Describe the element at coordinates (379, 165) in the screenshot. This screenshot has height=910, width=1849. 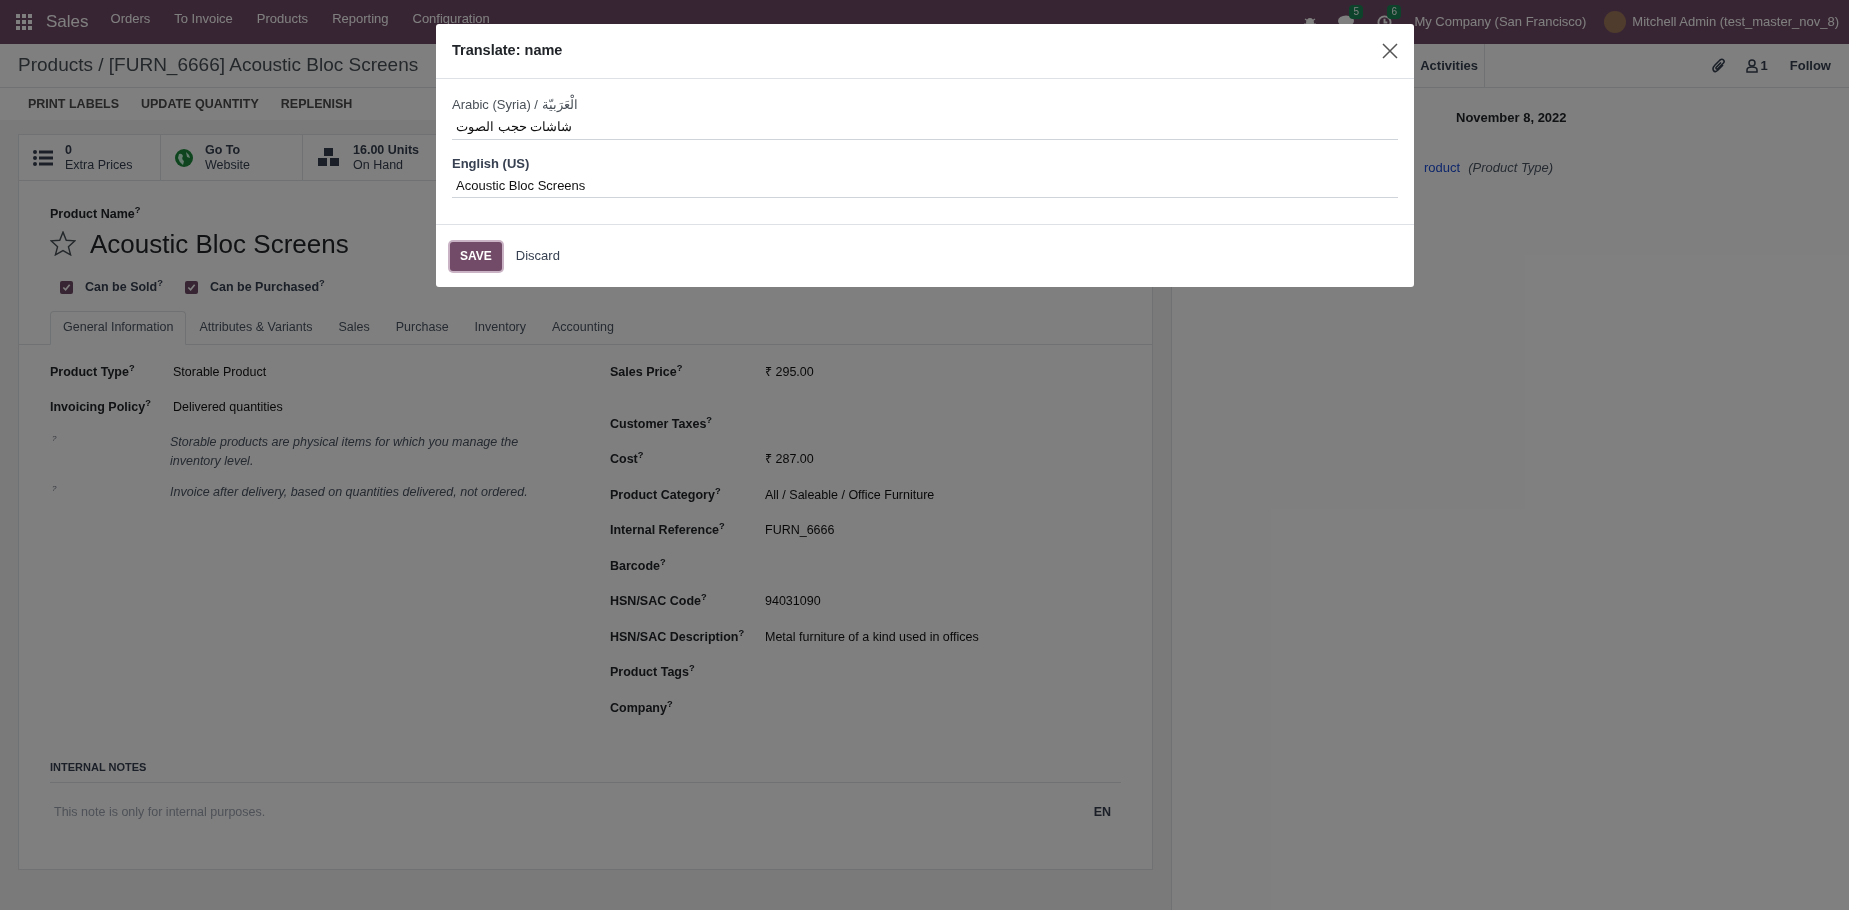
I see `stat-label: On Hand` at that location.